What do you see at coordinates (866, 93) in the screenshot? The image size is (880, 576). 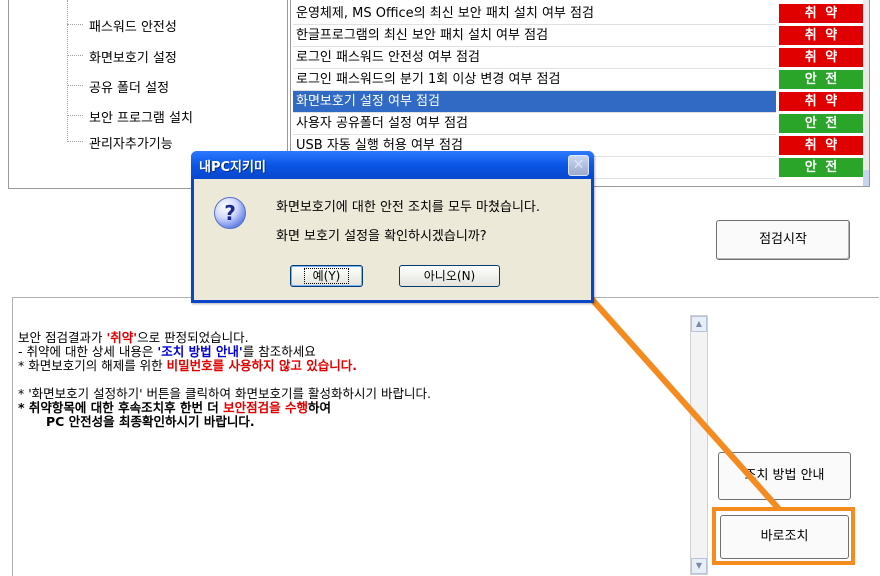 I see `list-scrollbar` at bounding box center [866, 93].